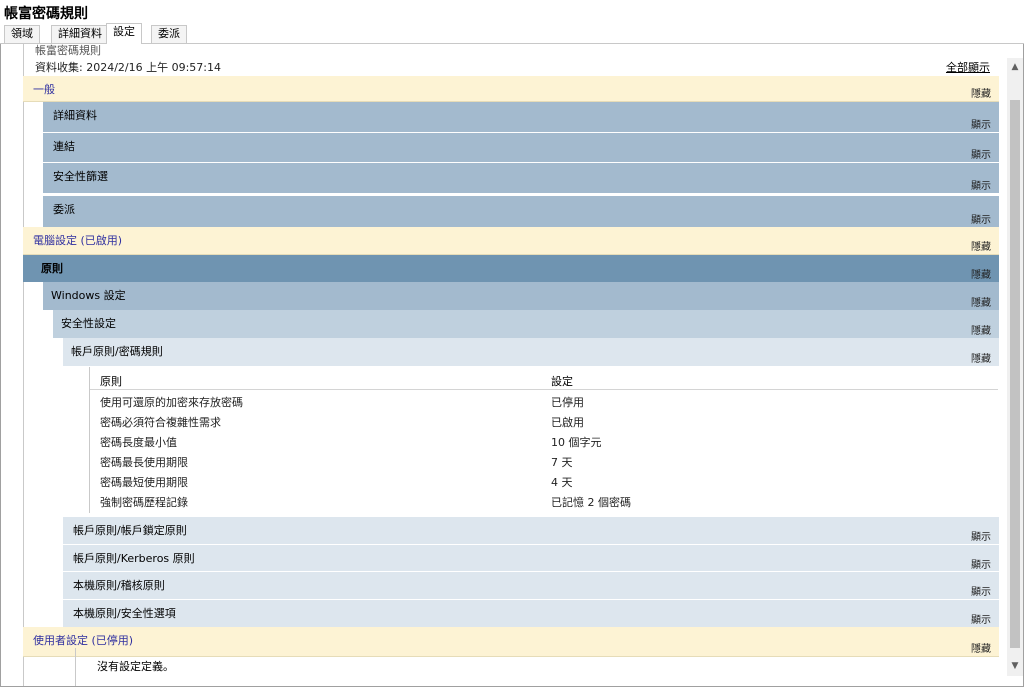 The width and height of the screenshot is (1024, 694). I want to click on section-general-toggle: 隱藏, so click(981, 92).